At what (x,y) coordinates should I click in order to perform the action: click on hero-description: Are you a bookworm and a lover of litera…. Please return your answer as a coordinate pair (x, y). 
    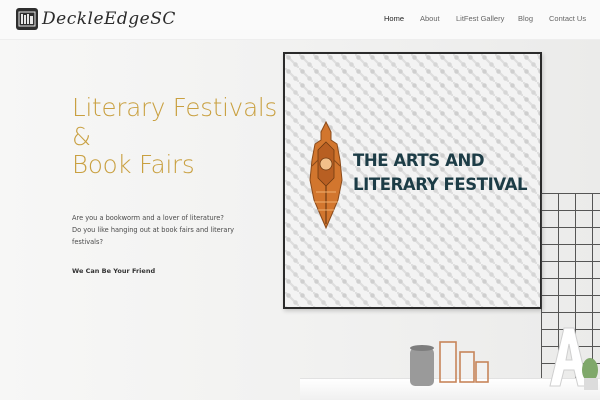
    Looking at the image, I should click on (167, 230).